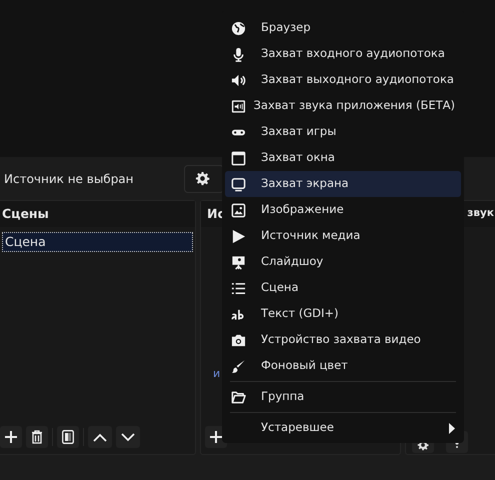 The width and height of the screenshot is (495, 480). Describe the element at coordinates (25, 213) in the screenshot. I see `panel-title: Сцены` at that location.